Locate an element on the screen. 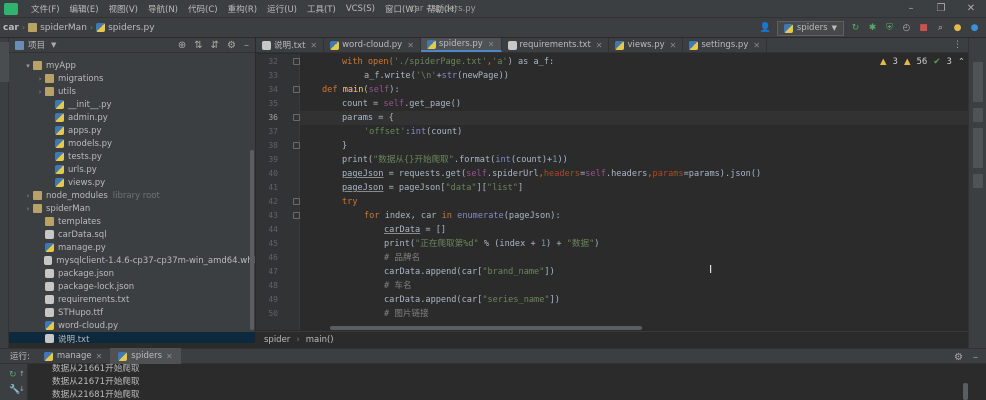  line-number: 48 is located at coordinates (267, 286).